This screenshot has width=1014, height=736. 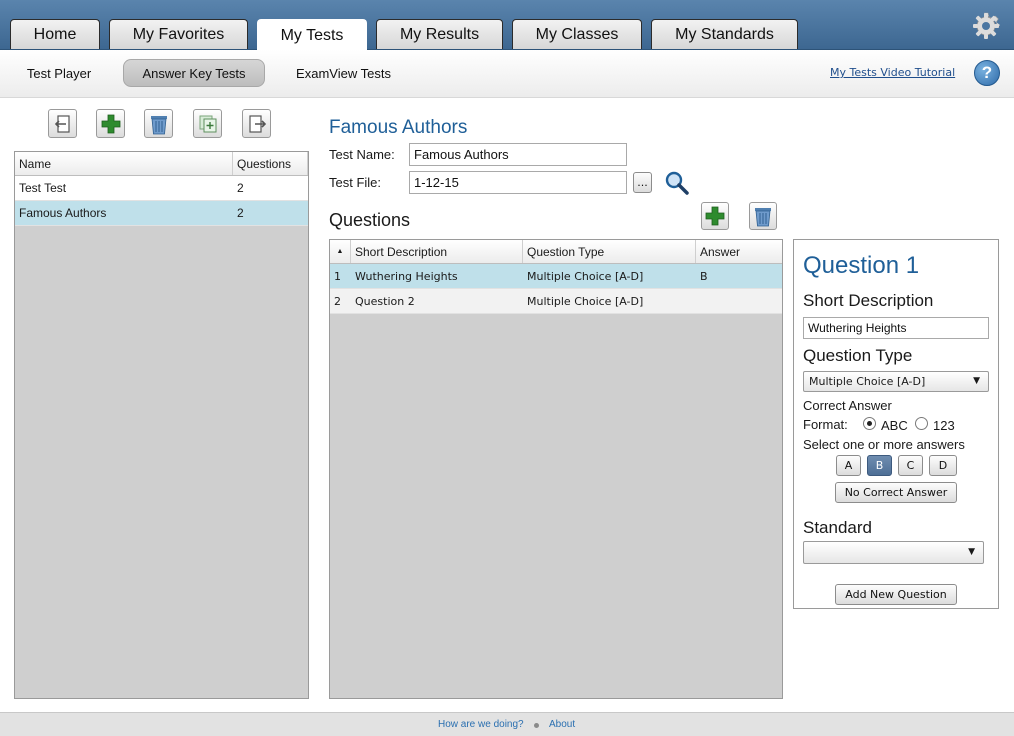 I want to click on add-new-question-button: Add New Question, so click(x=896, y=594).